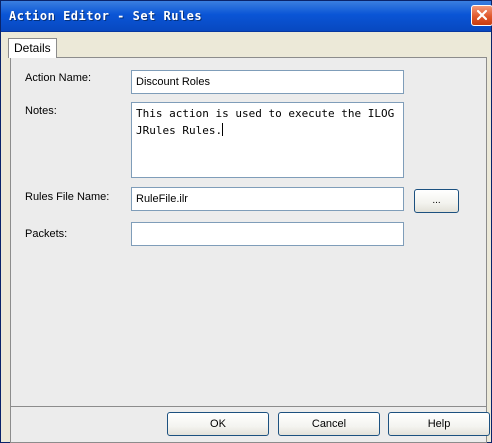 The height and width of the screenshot is (443, 492). I want to click on action-name-label: Action Name:, so click(58, 78).